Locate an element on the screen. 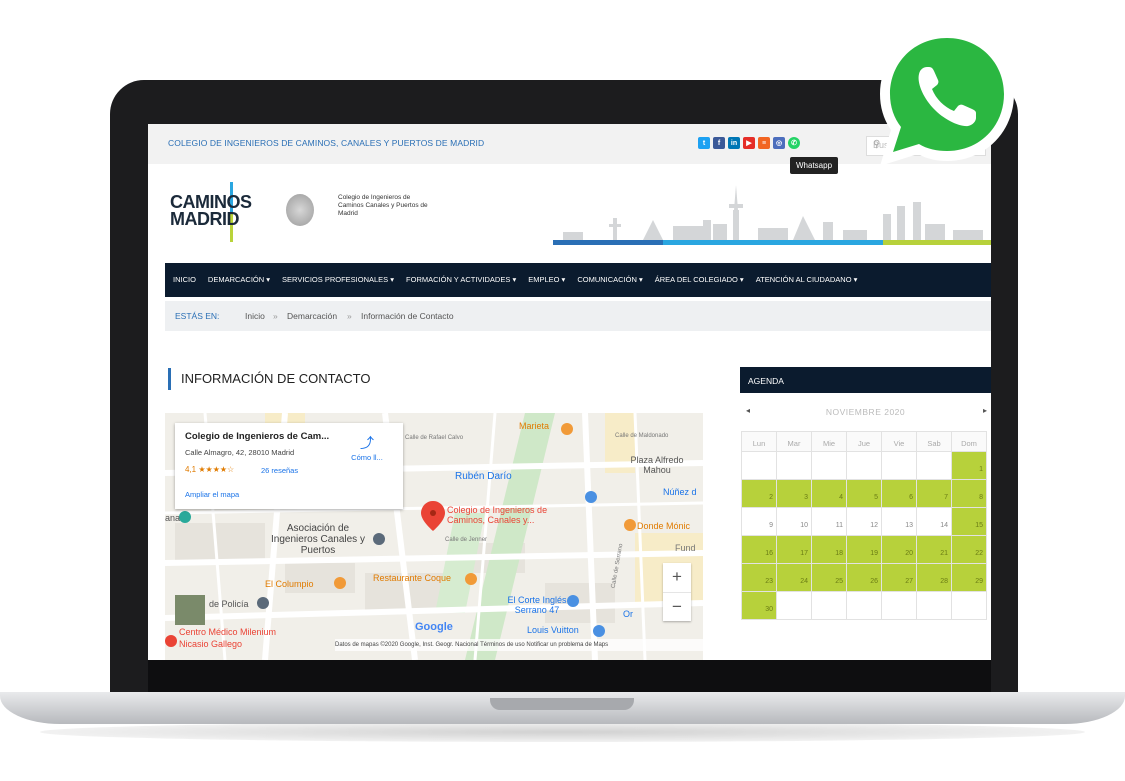  place-address: Calle Almagro, 42, 28010 Madrid is located at coordinates (240, 452).